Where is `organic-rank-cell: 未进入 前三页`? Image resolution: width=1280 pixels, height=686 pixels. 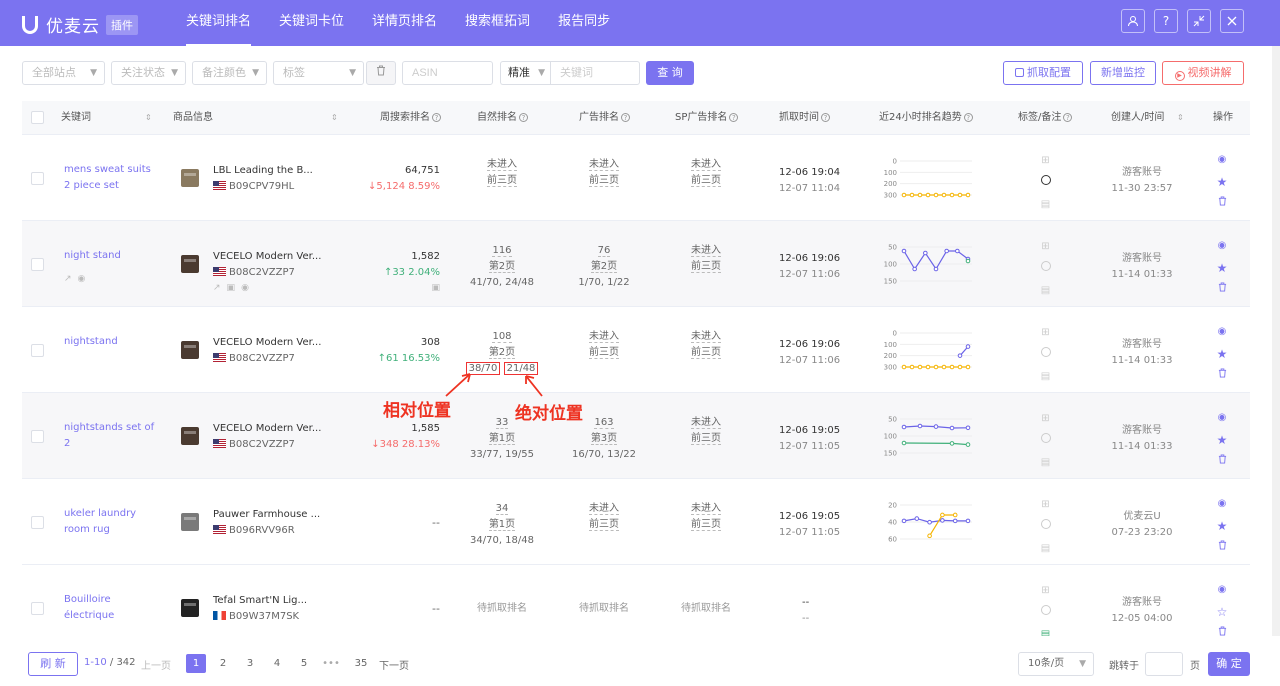
organic-rank-cell: 未进入 前三页 is located at coordinates (502, 173).